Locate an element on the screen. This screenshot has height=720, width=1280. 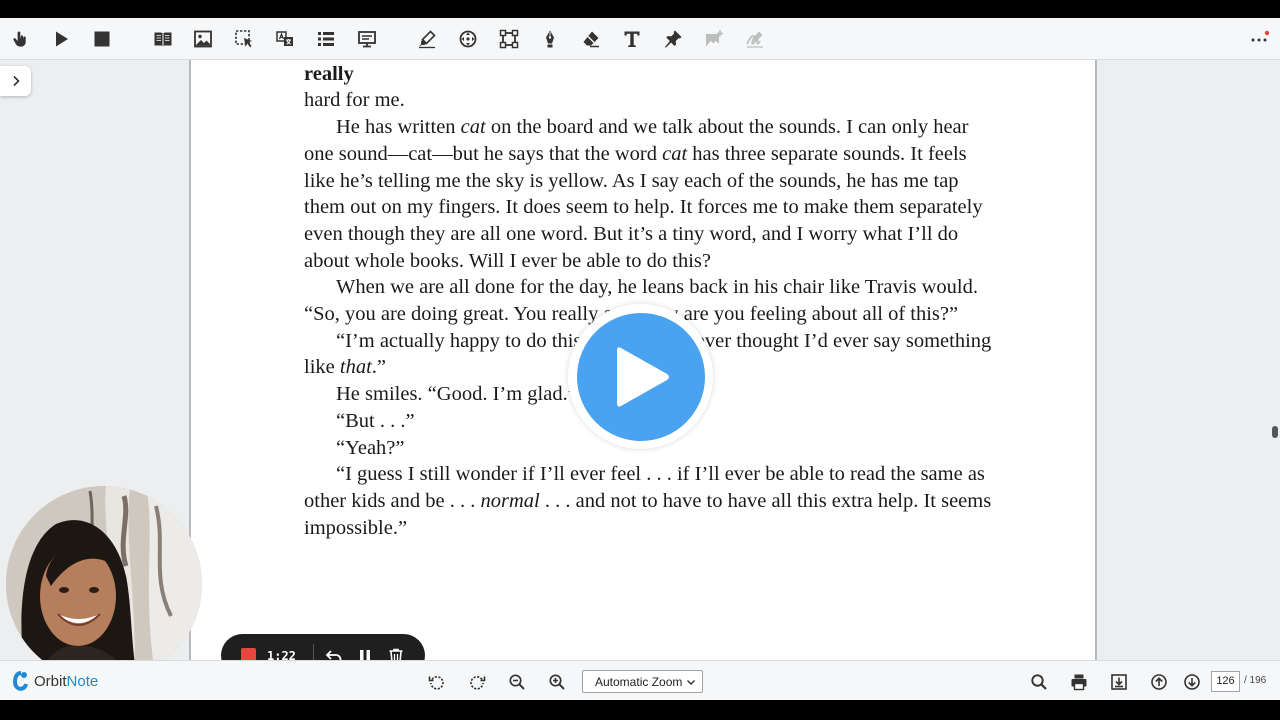
highlighter-icon is located at coordinates (427, 39).